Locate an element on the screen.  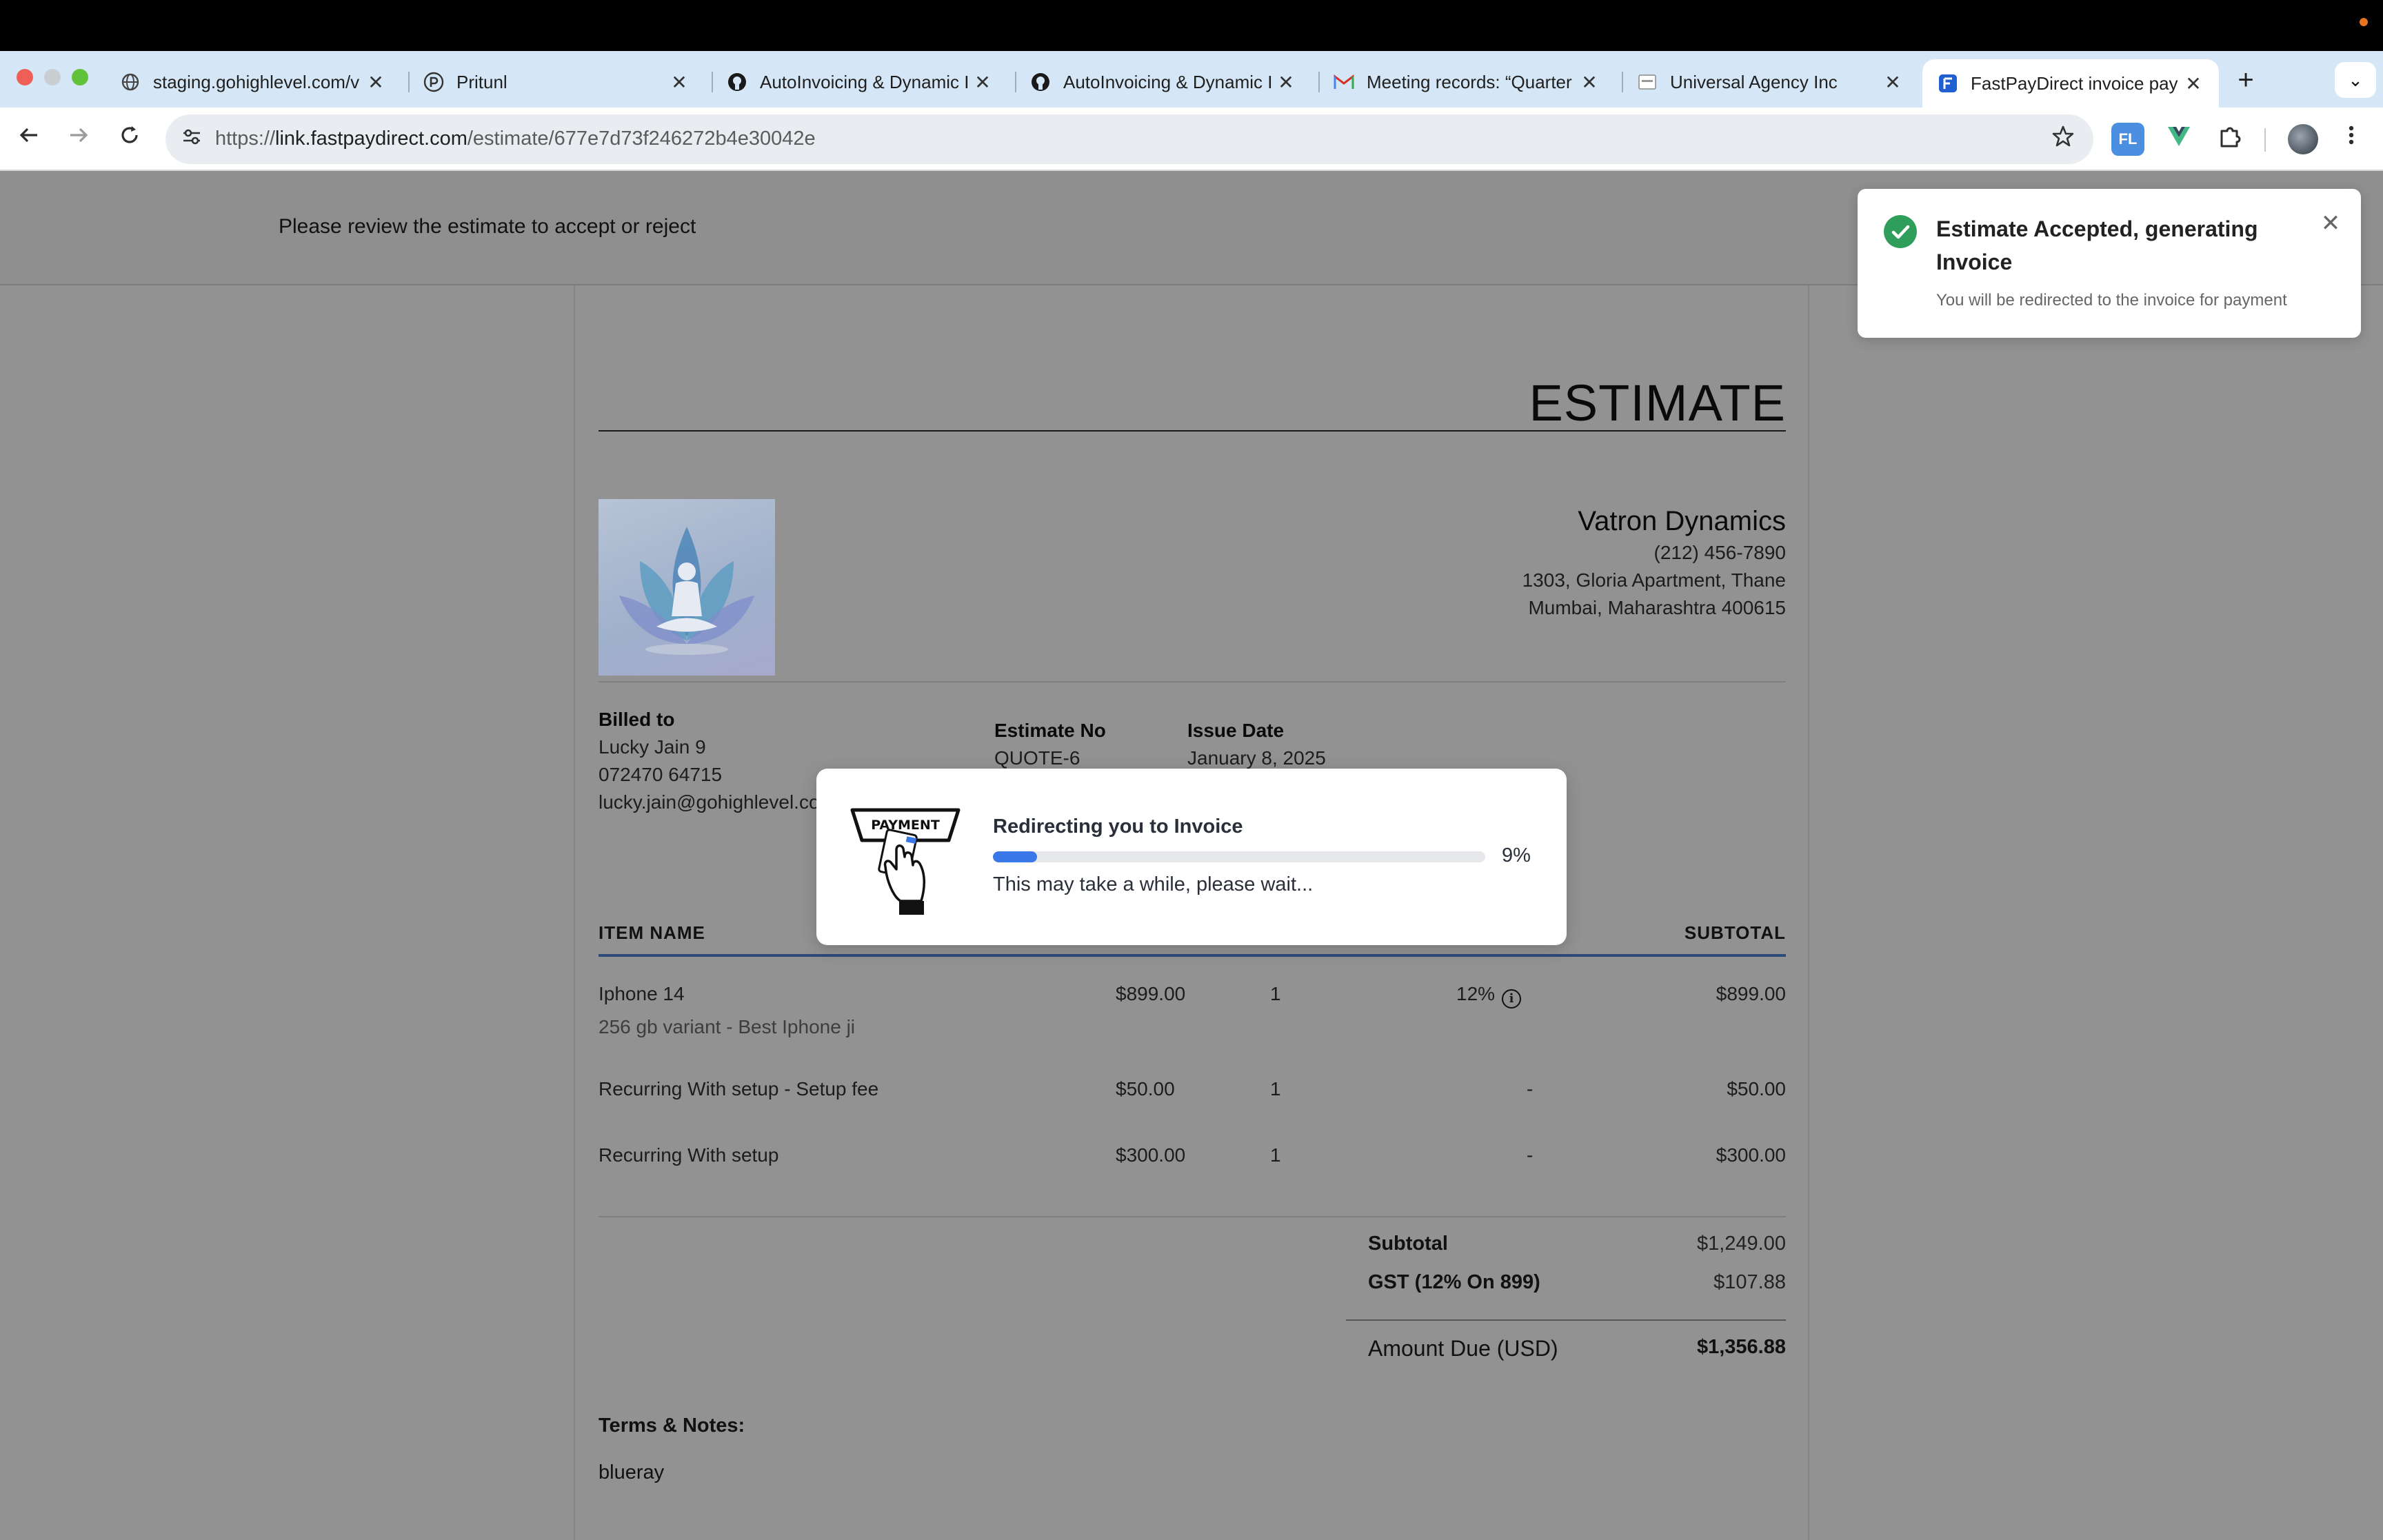
company-address-line1: 1303, Gloria Apartment, Thane is located at coordinates (1654, 580).